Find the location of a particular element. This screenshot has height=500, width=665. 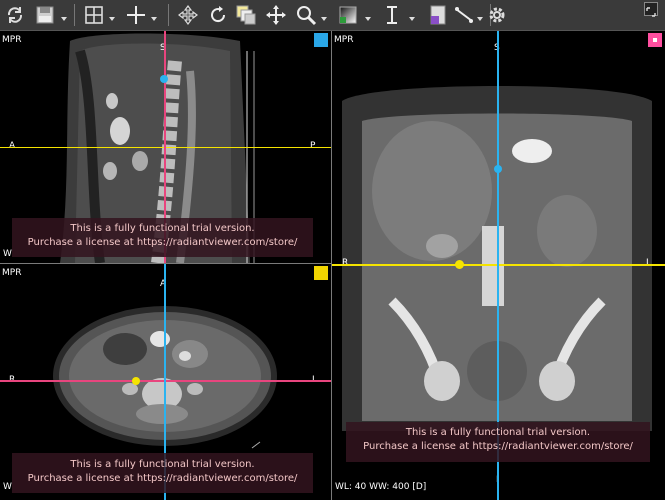

restore-icon is located at coordinates (651, 9).